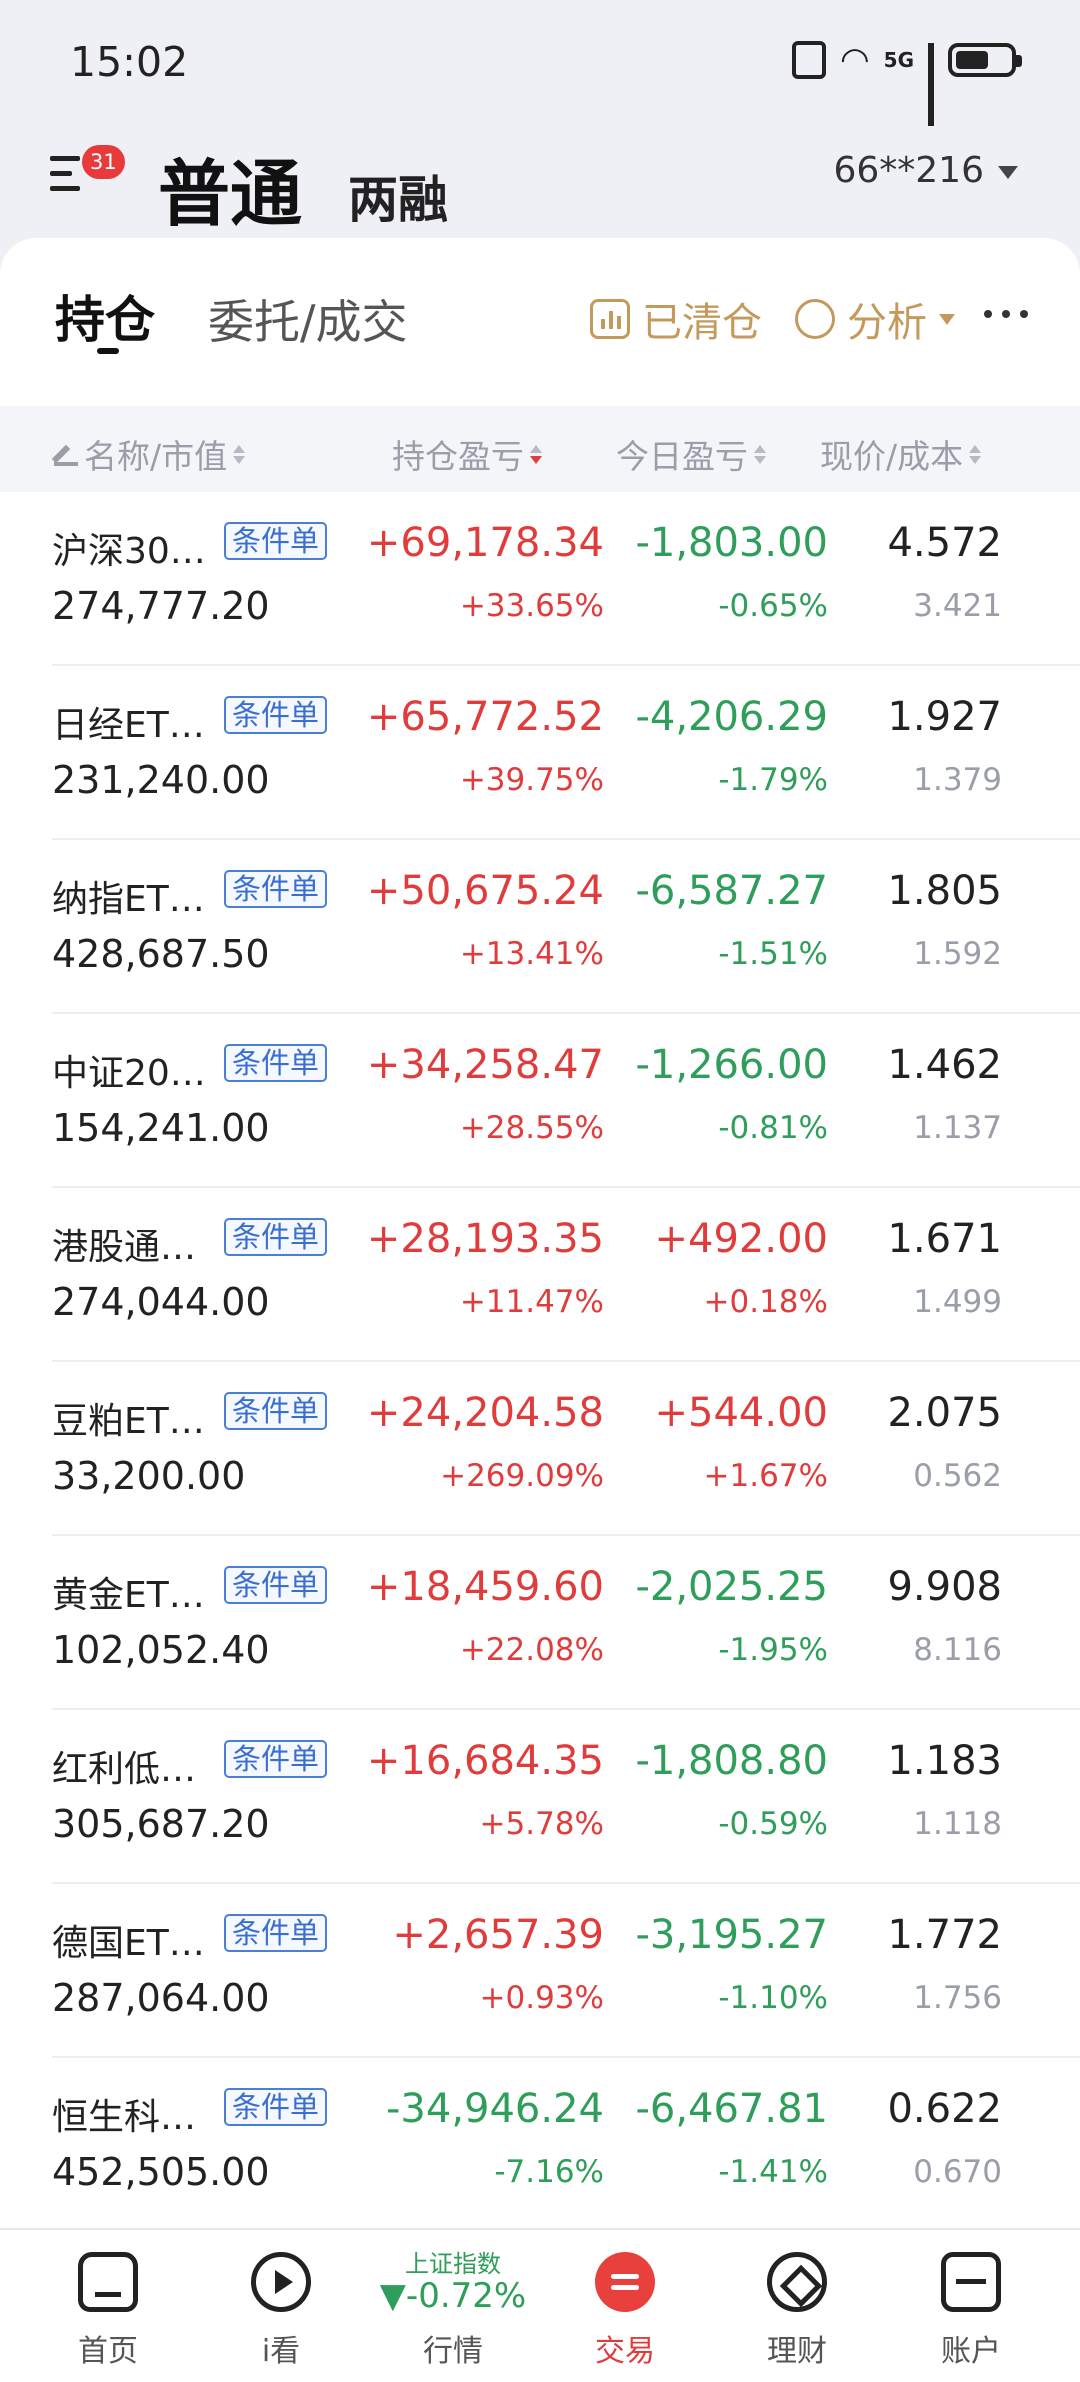  I want to click on holding-pl-pct: +269.09%, so click(522, 1476).